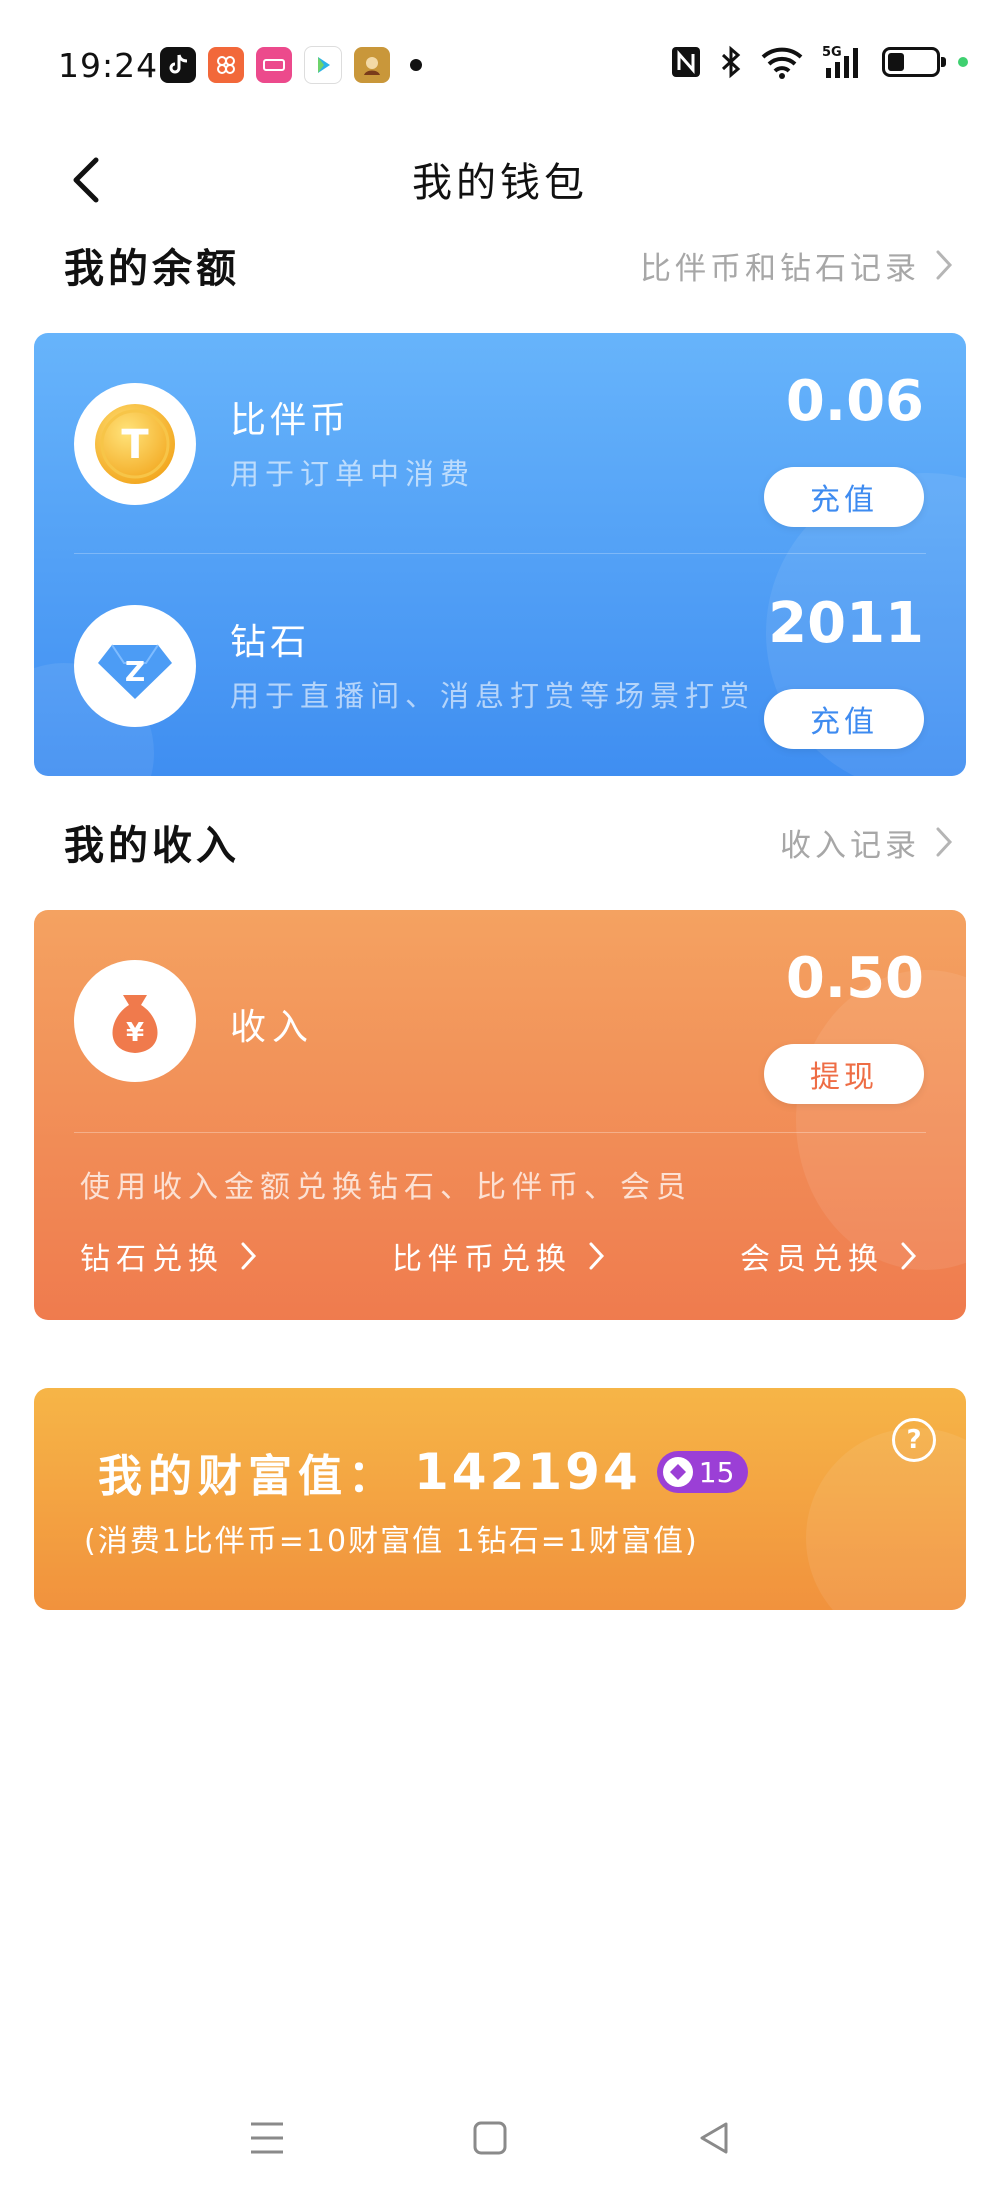  I want to click on wealth-line: 我的财富值： 142194 15, so click(423, 1472).